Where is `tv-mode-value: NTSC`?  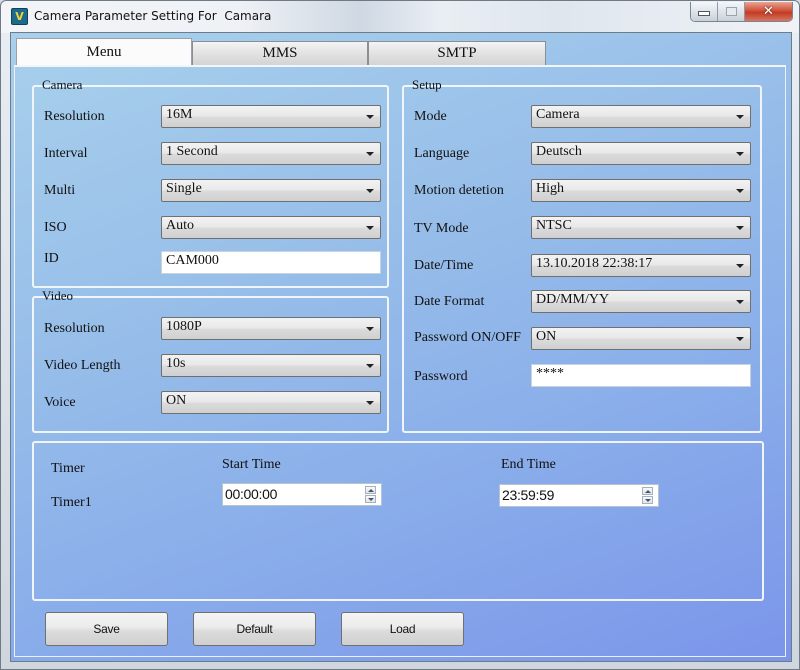 tv-mode-value: NTSC is located at coordinates (554, 225).